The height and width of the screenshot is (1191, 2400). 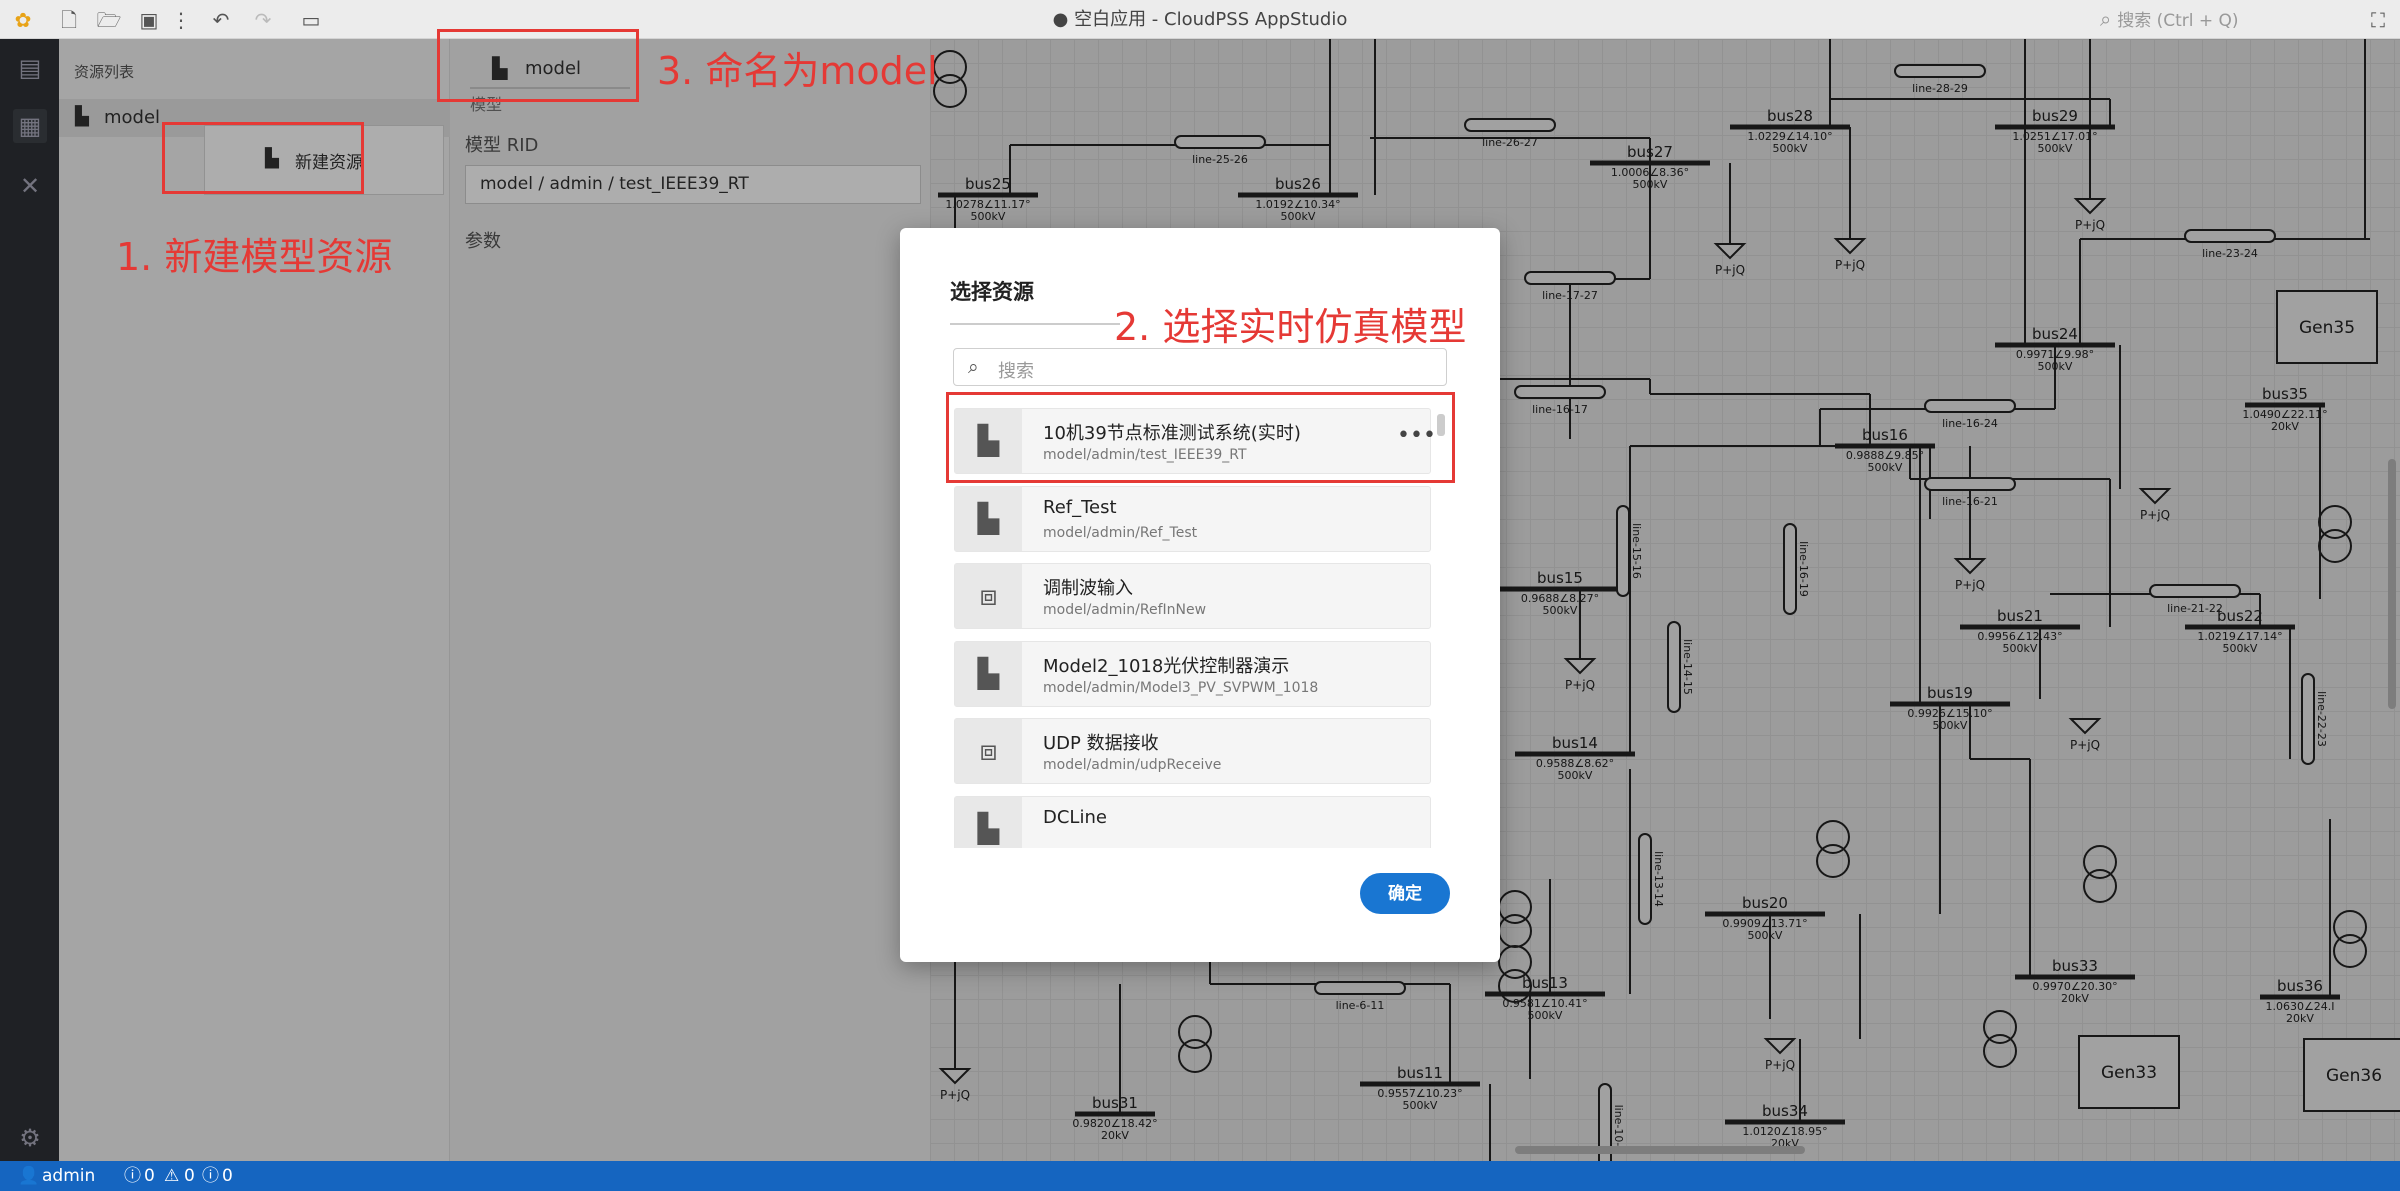 I want to click on dialog-search-placeholder: 搜索, so click(x=1016, y=371).